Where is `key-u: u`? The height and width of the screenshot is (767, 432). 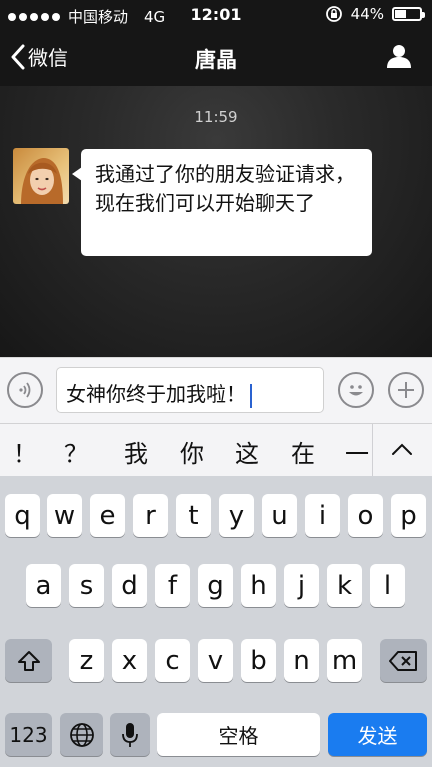 key-u: u is located at coordinates (279, 515).